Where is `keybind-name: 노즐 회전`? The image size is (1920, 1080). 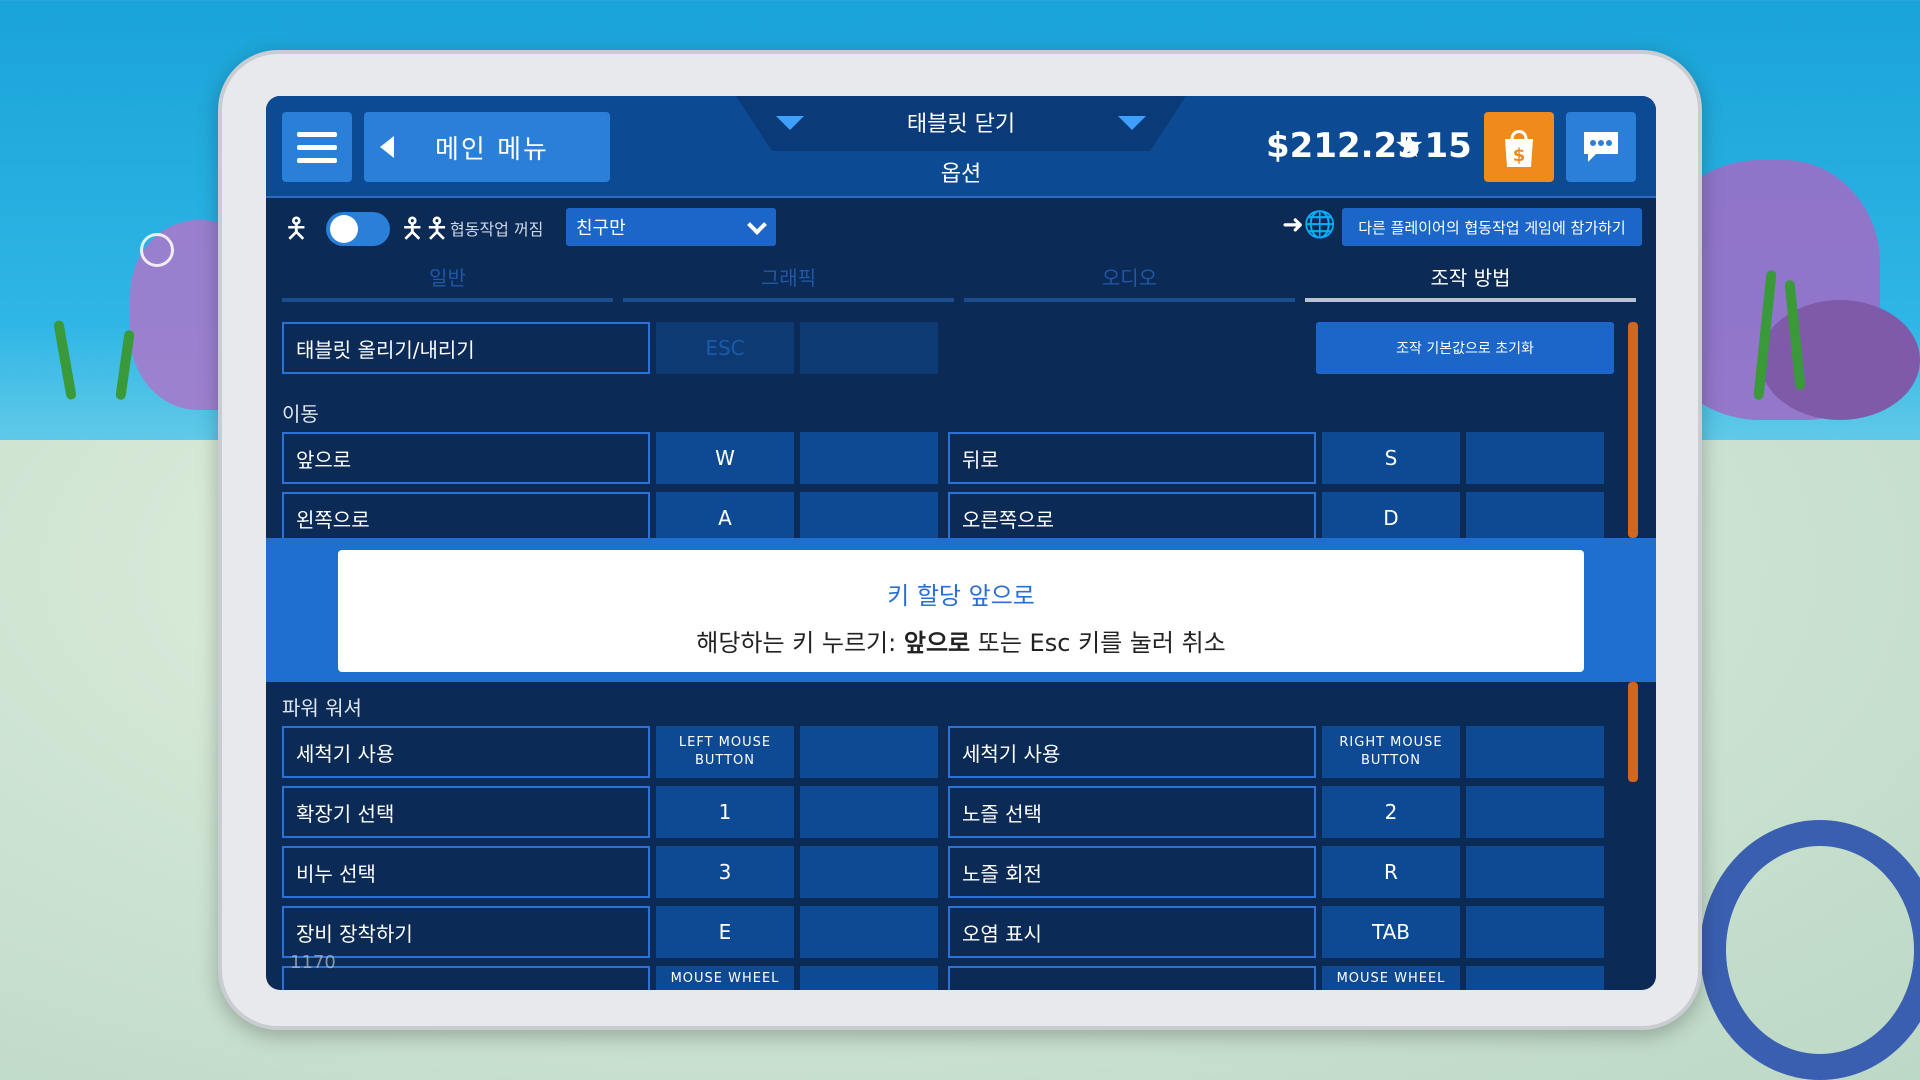
keybind-name: 노즐 회전 is located at coordinates (1132, 872).